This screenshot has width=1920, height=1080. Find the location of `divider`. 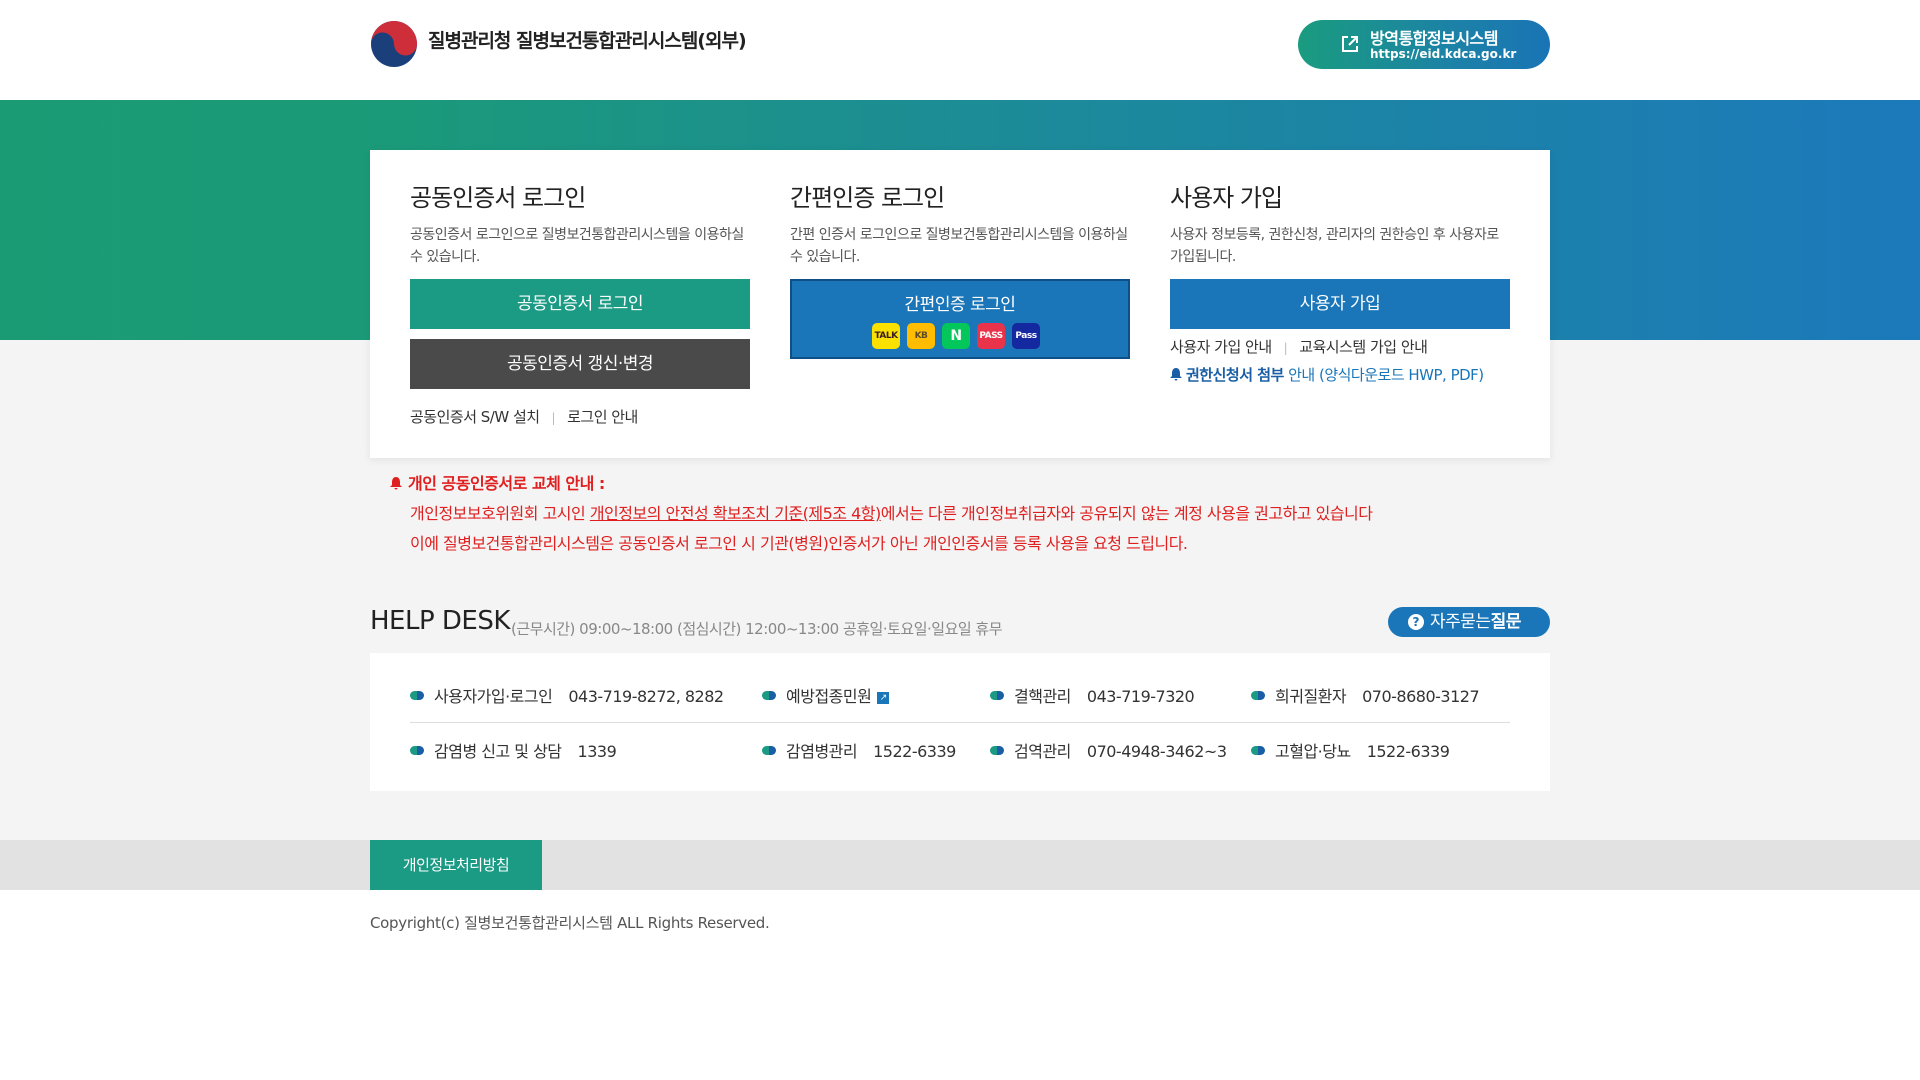

divider is located at coordinates (960, 722).